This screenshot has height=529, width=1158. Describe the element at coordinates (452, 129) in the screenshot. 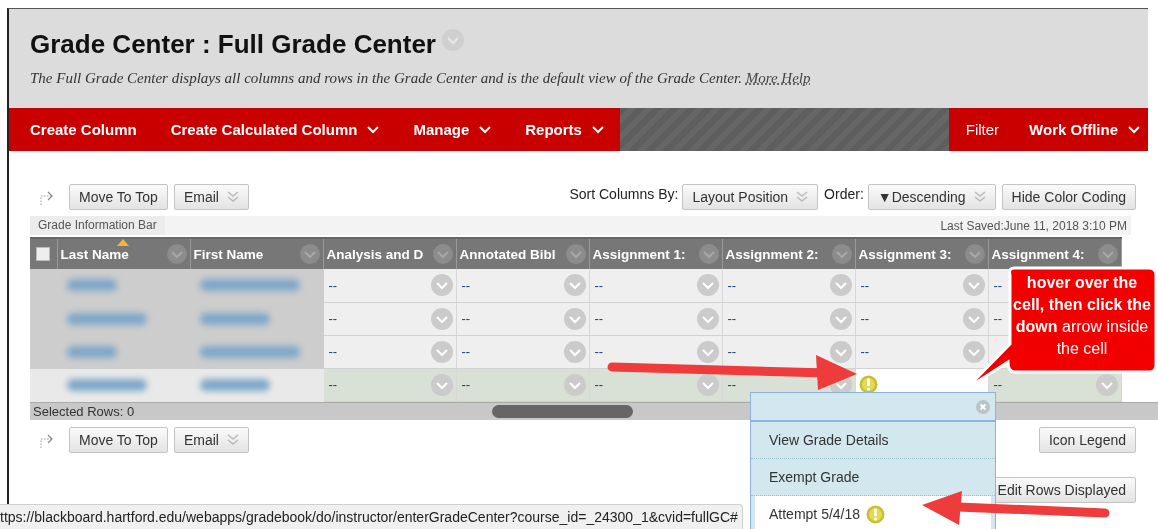

I see `nav-menu-item: Manage` at that location.